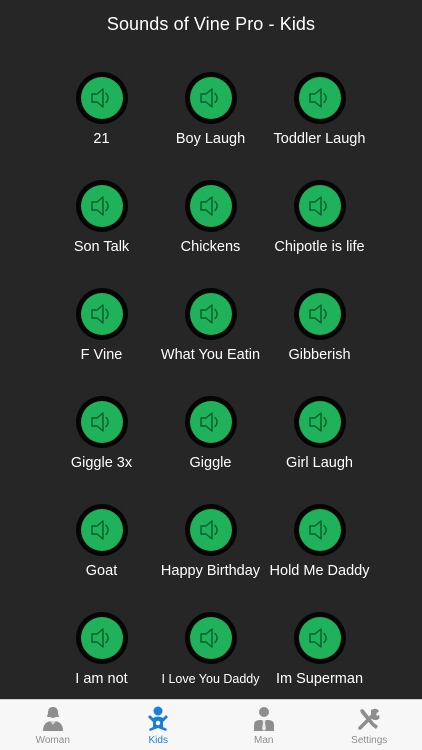  What do you see at coordinates (319, 139) in the screenshot?
I see `sound-label: Toddler Laugh` at bounding box center [319, 139].